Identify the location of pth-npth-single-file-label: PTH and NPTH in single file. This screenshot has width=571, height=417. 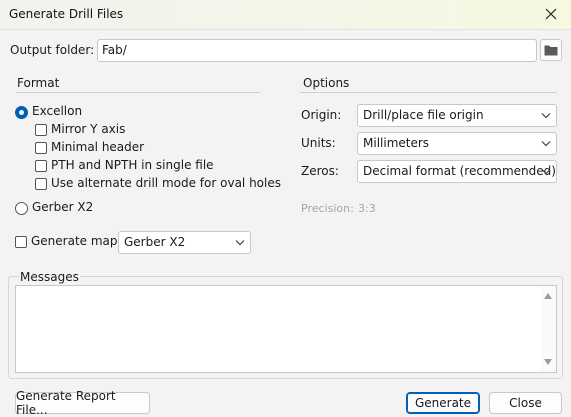
(132, 165).